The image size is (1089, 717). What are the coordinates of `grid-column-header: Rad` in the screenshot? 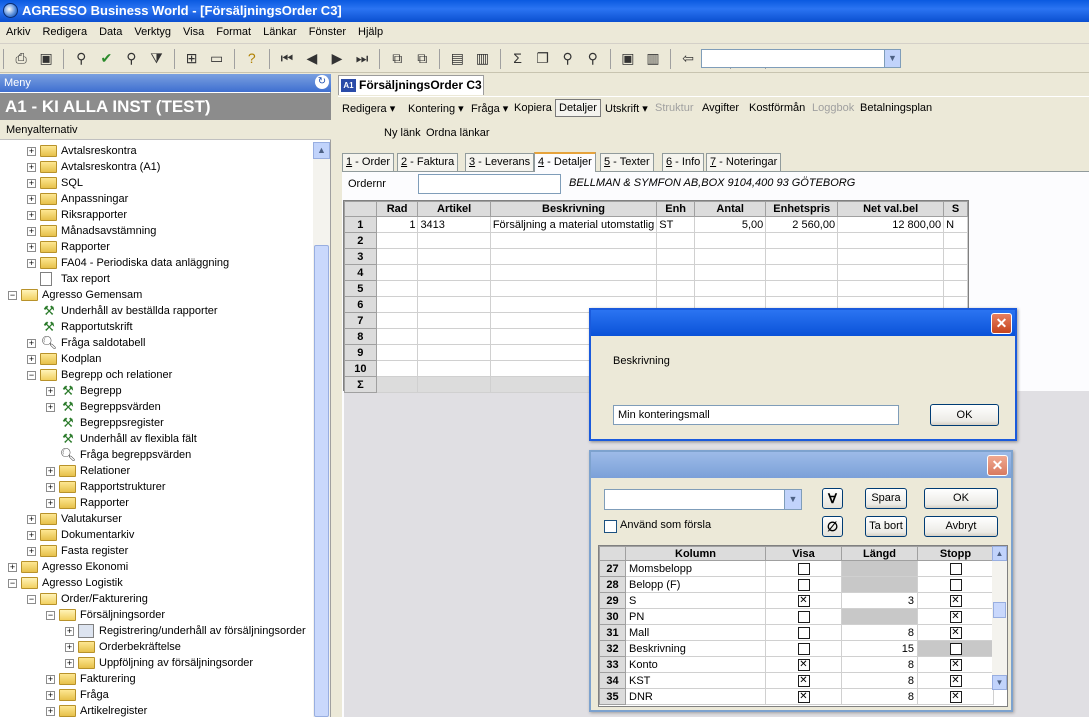 It's located at (397, 209).